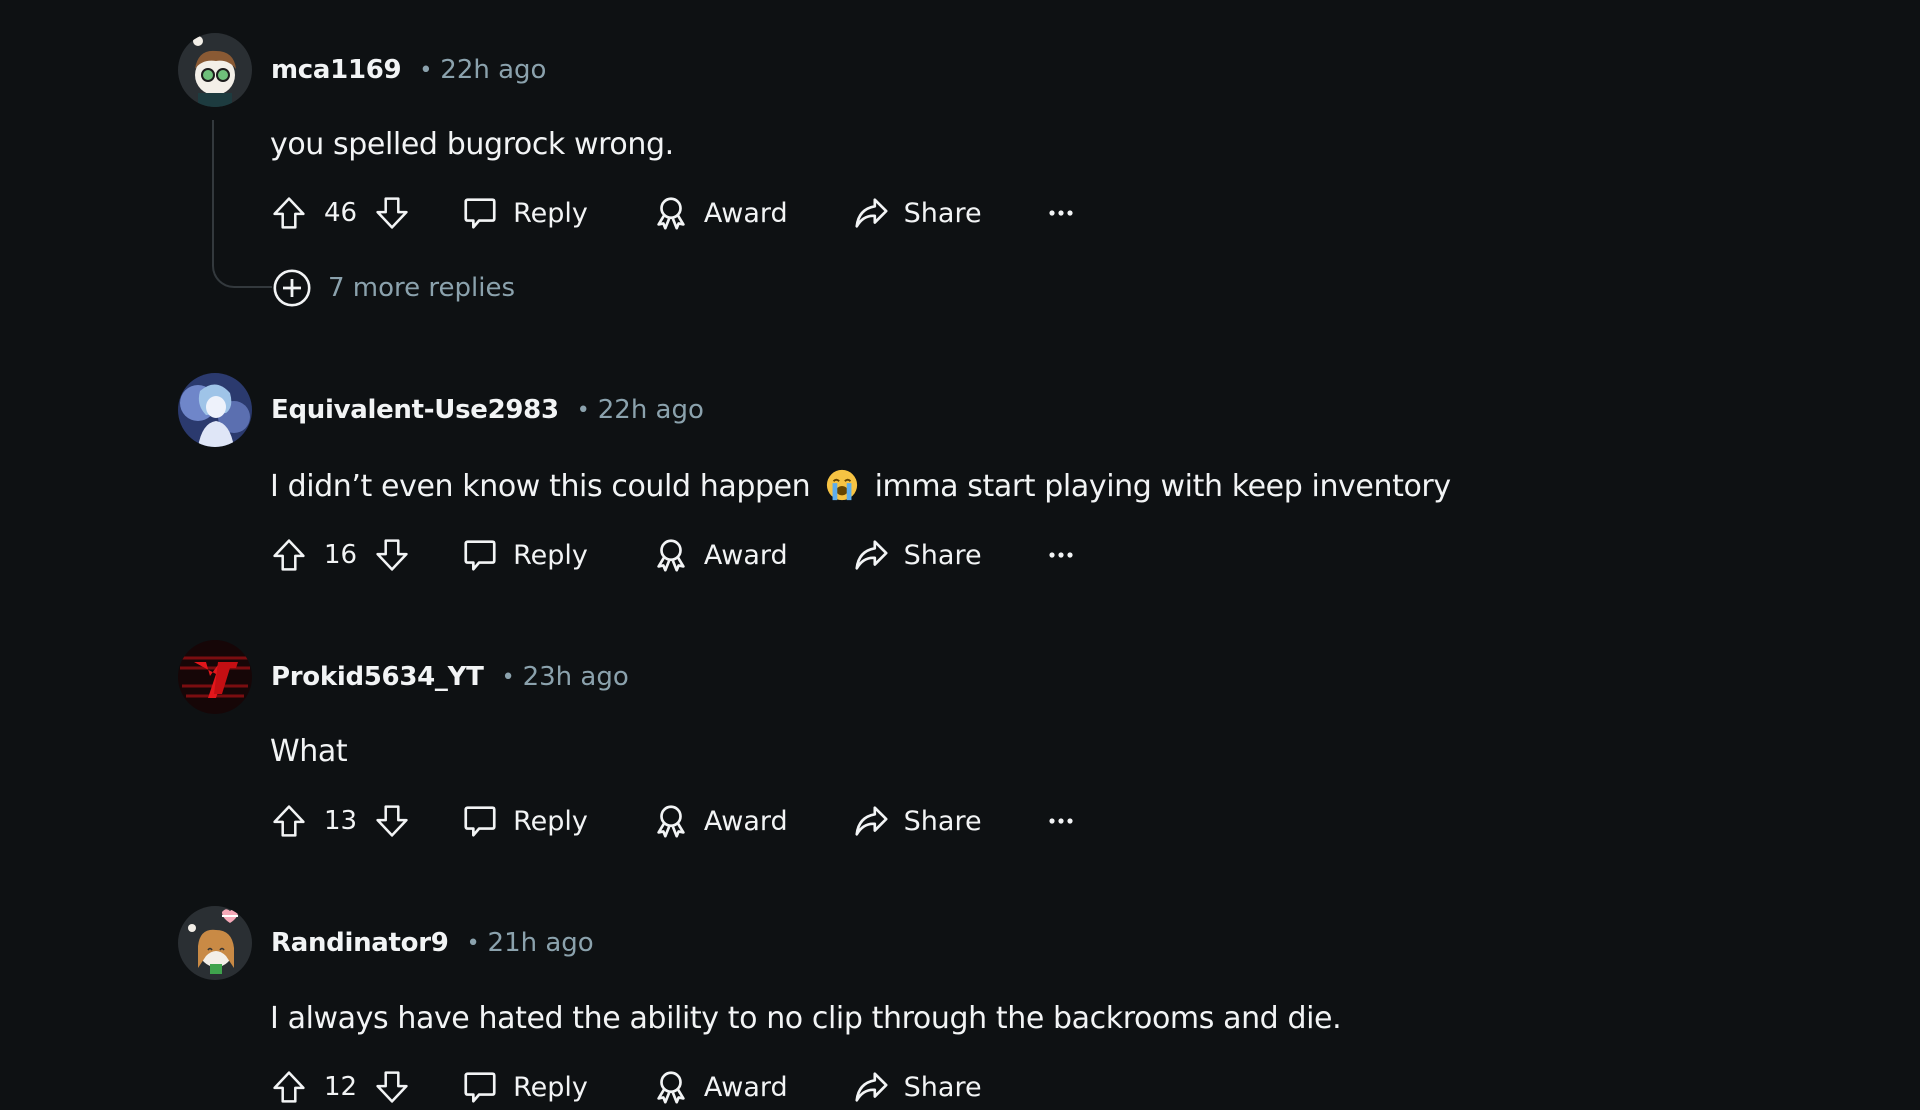 The height and width of the screenshot is (1110, 1920). Describe the element at coordinates (341, 821) in the screenshot. I see `vote-score: 13` at that location.